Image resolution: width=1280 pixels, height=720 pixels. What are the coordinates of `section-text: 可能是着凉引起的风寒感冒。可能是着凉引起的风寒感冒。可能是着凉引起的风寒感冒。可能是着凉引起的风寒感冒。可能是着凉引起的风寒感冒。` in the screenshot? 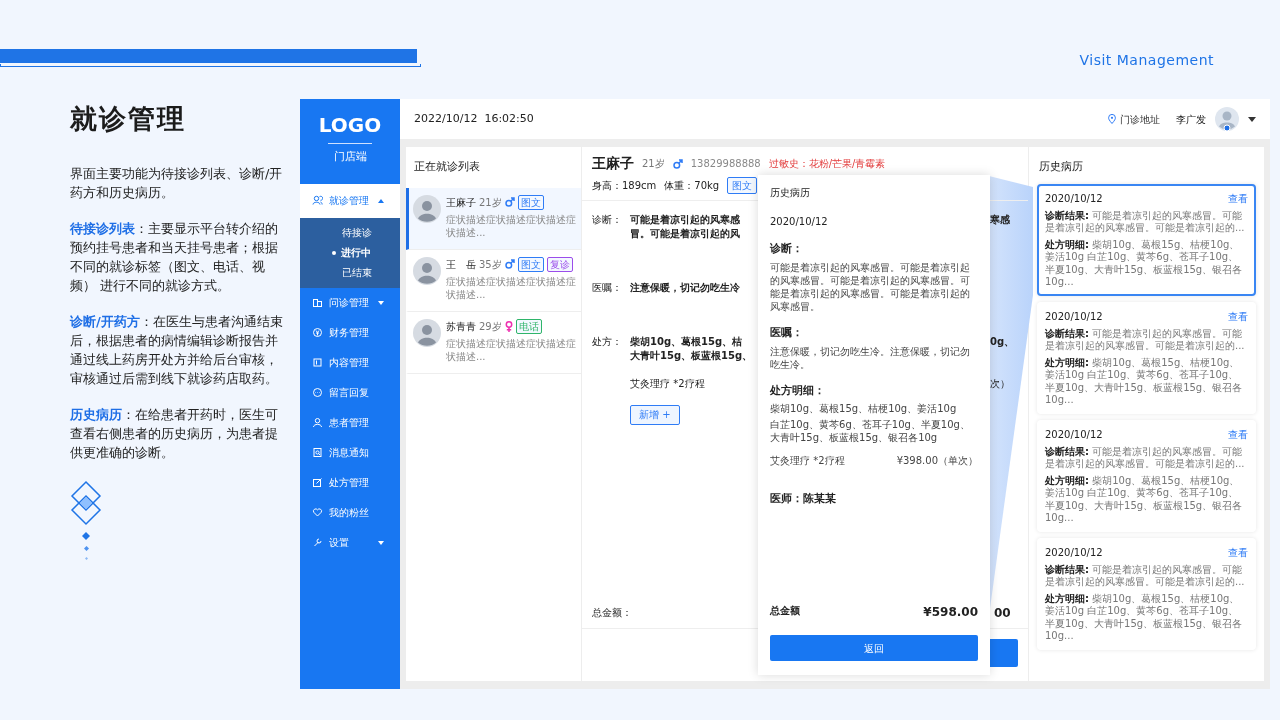 It's located at (870, 286).